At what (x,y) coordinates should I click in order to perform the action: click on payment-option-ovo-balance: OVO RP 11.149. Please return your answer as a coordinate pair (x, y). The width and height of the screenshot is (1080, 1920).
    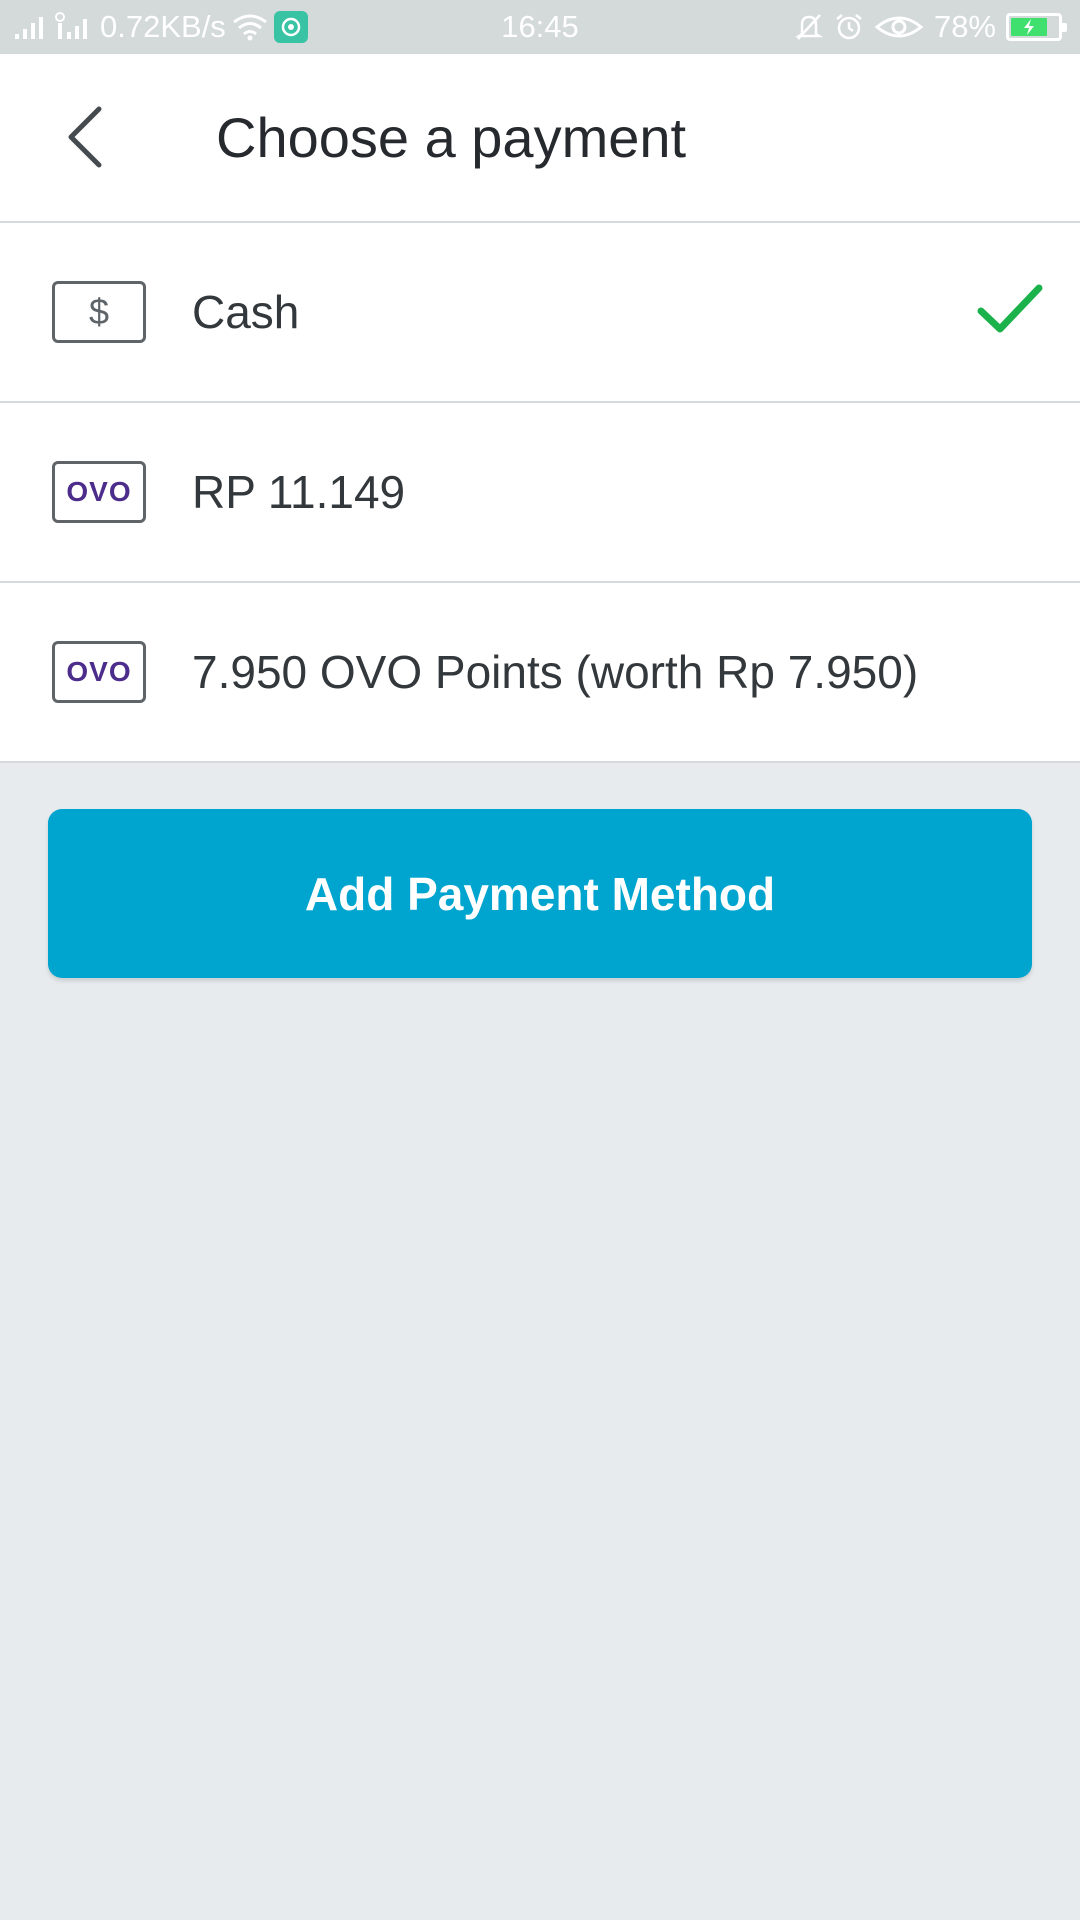
    Looking at the image, I should click on (540, 493).